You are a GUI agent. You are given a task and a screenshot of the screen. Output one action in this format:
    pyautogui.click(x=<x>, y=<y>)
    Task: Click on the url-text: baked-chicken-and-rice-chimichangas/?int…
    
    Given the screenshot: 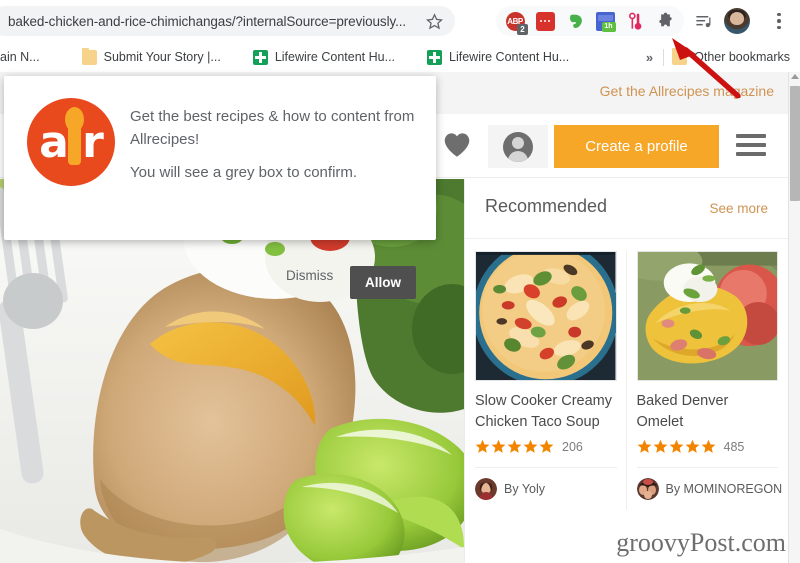 What is the action you would take?
    pyautogui.click(x=208, y=21)
    